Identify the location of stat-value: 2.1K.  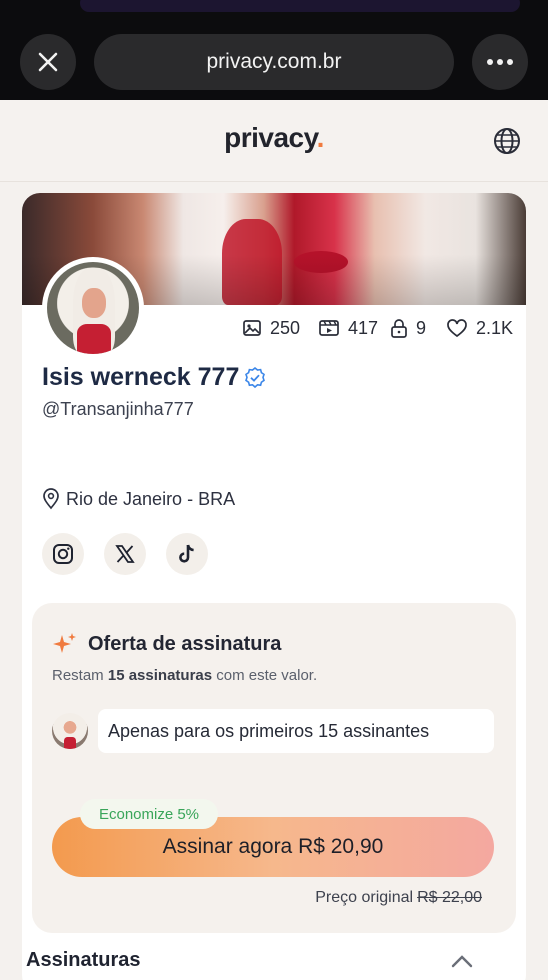
(495, 327).